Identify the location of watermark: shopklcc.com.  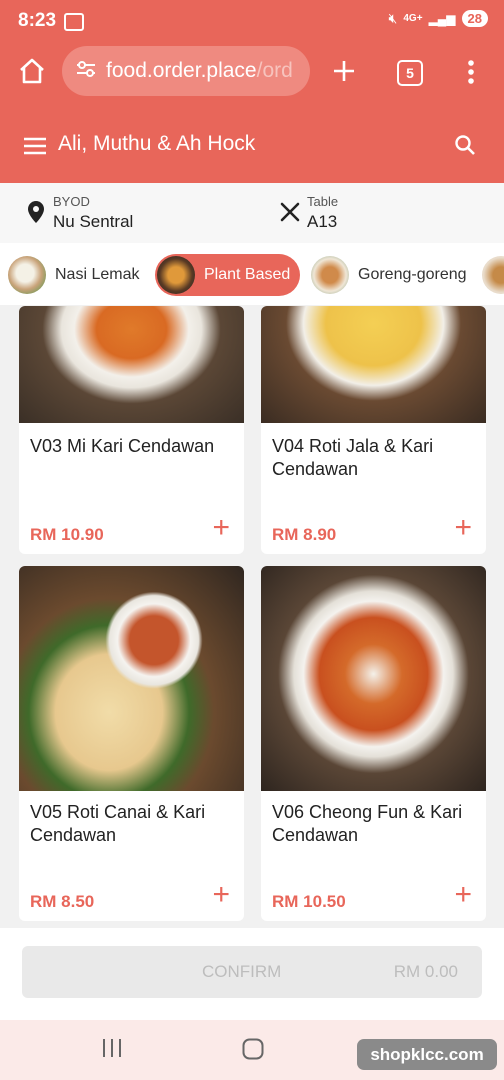
(427, 1054).